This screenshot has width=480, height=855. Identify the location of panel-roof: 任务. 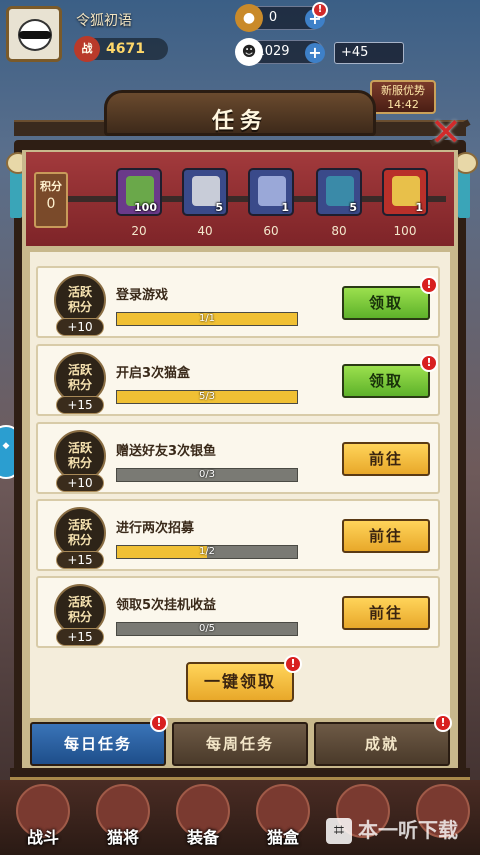
(240, 113).